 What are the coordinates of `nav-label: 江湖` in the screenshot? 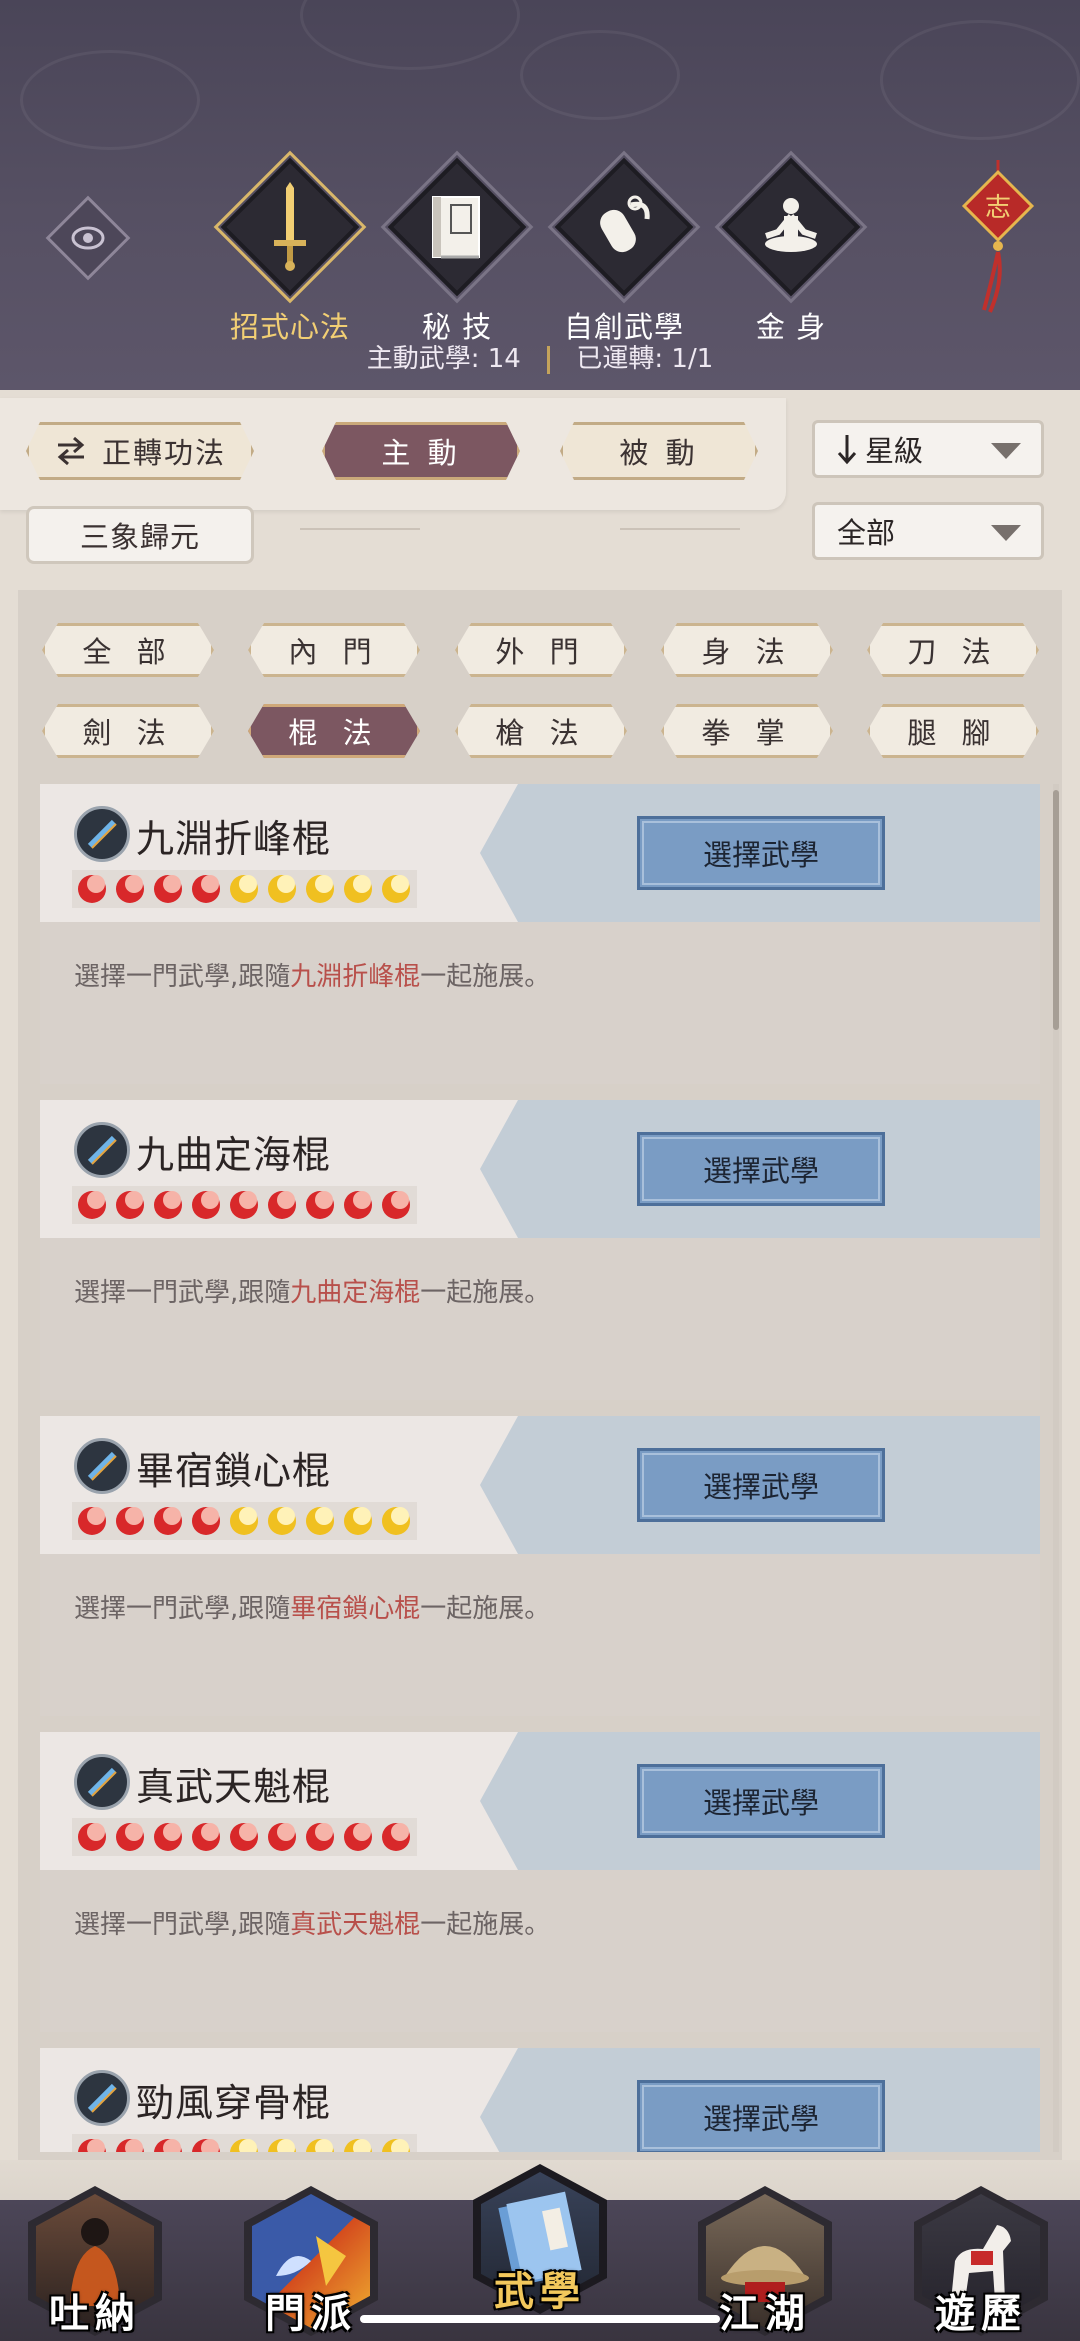 It's located at (765, 2313).